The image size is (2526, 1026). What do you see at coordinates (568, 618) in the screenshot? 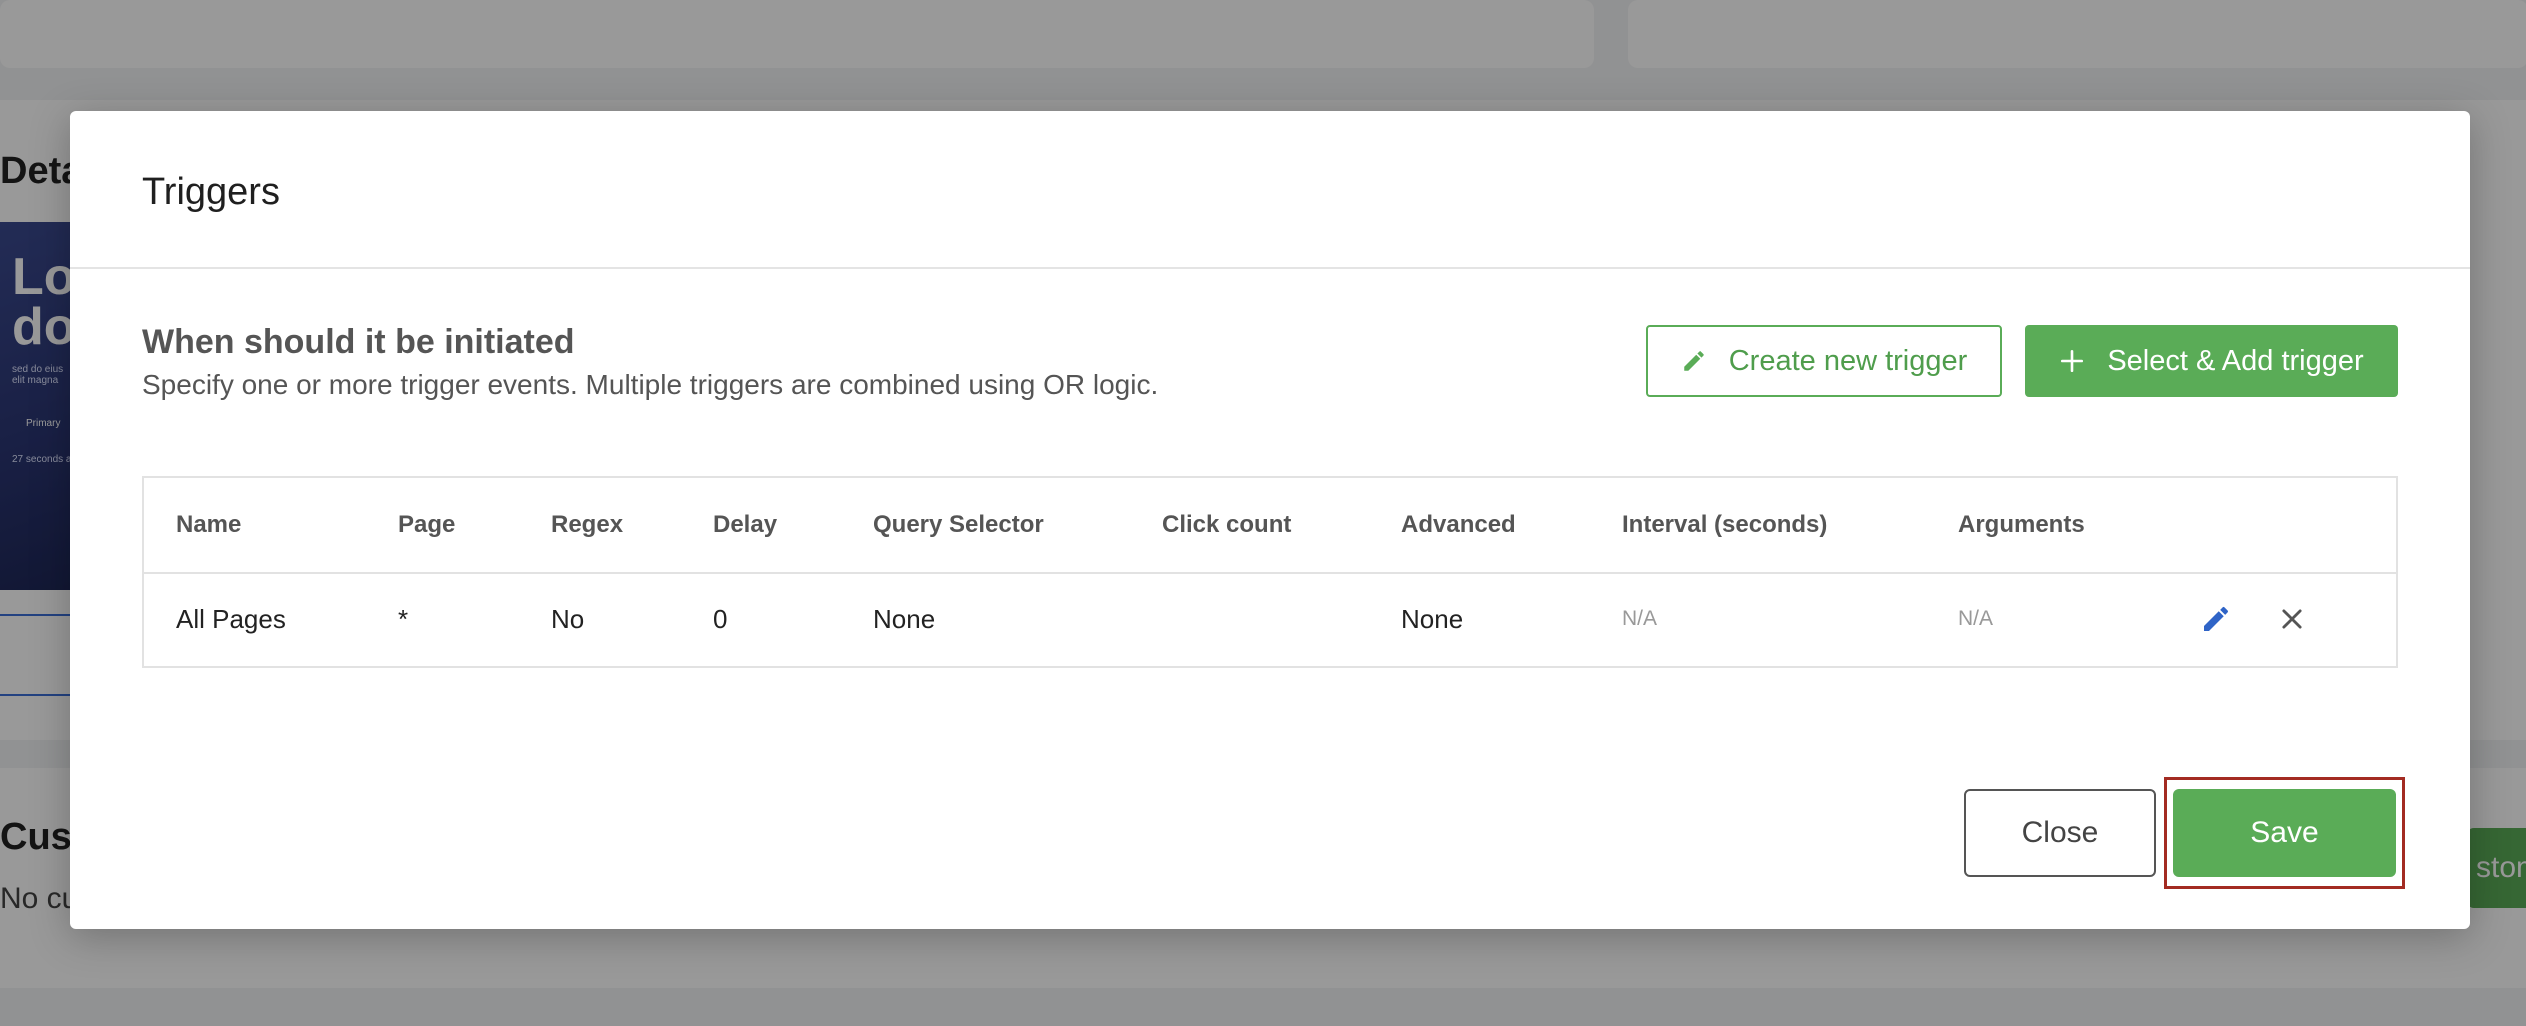
I see `cell-regex: No` at bounding box center [568, 618].